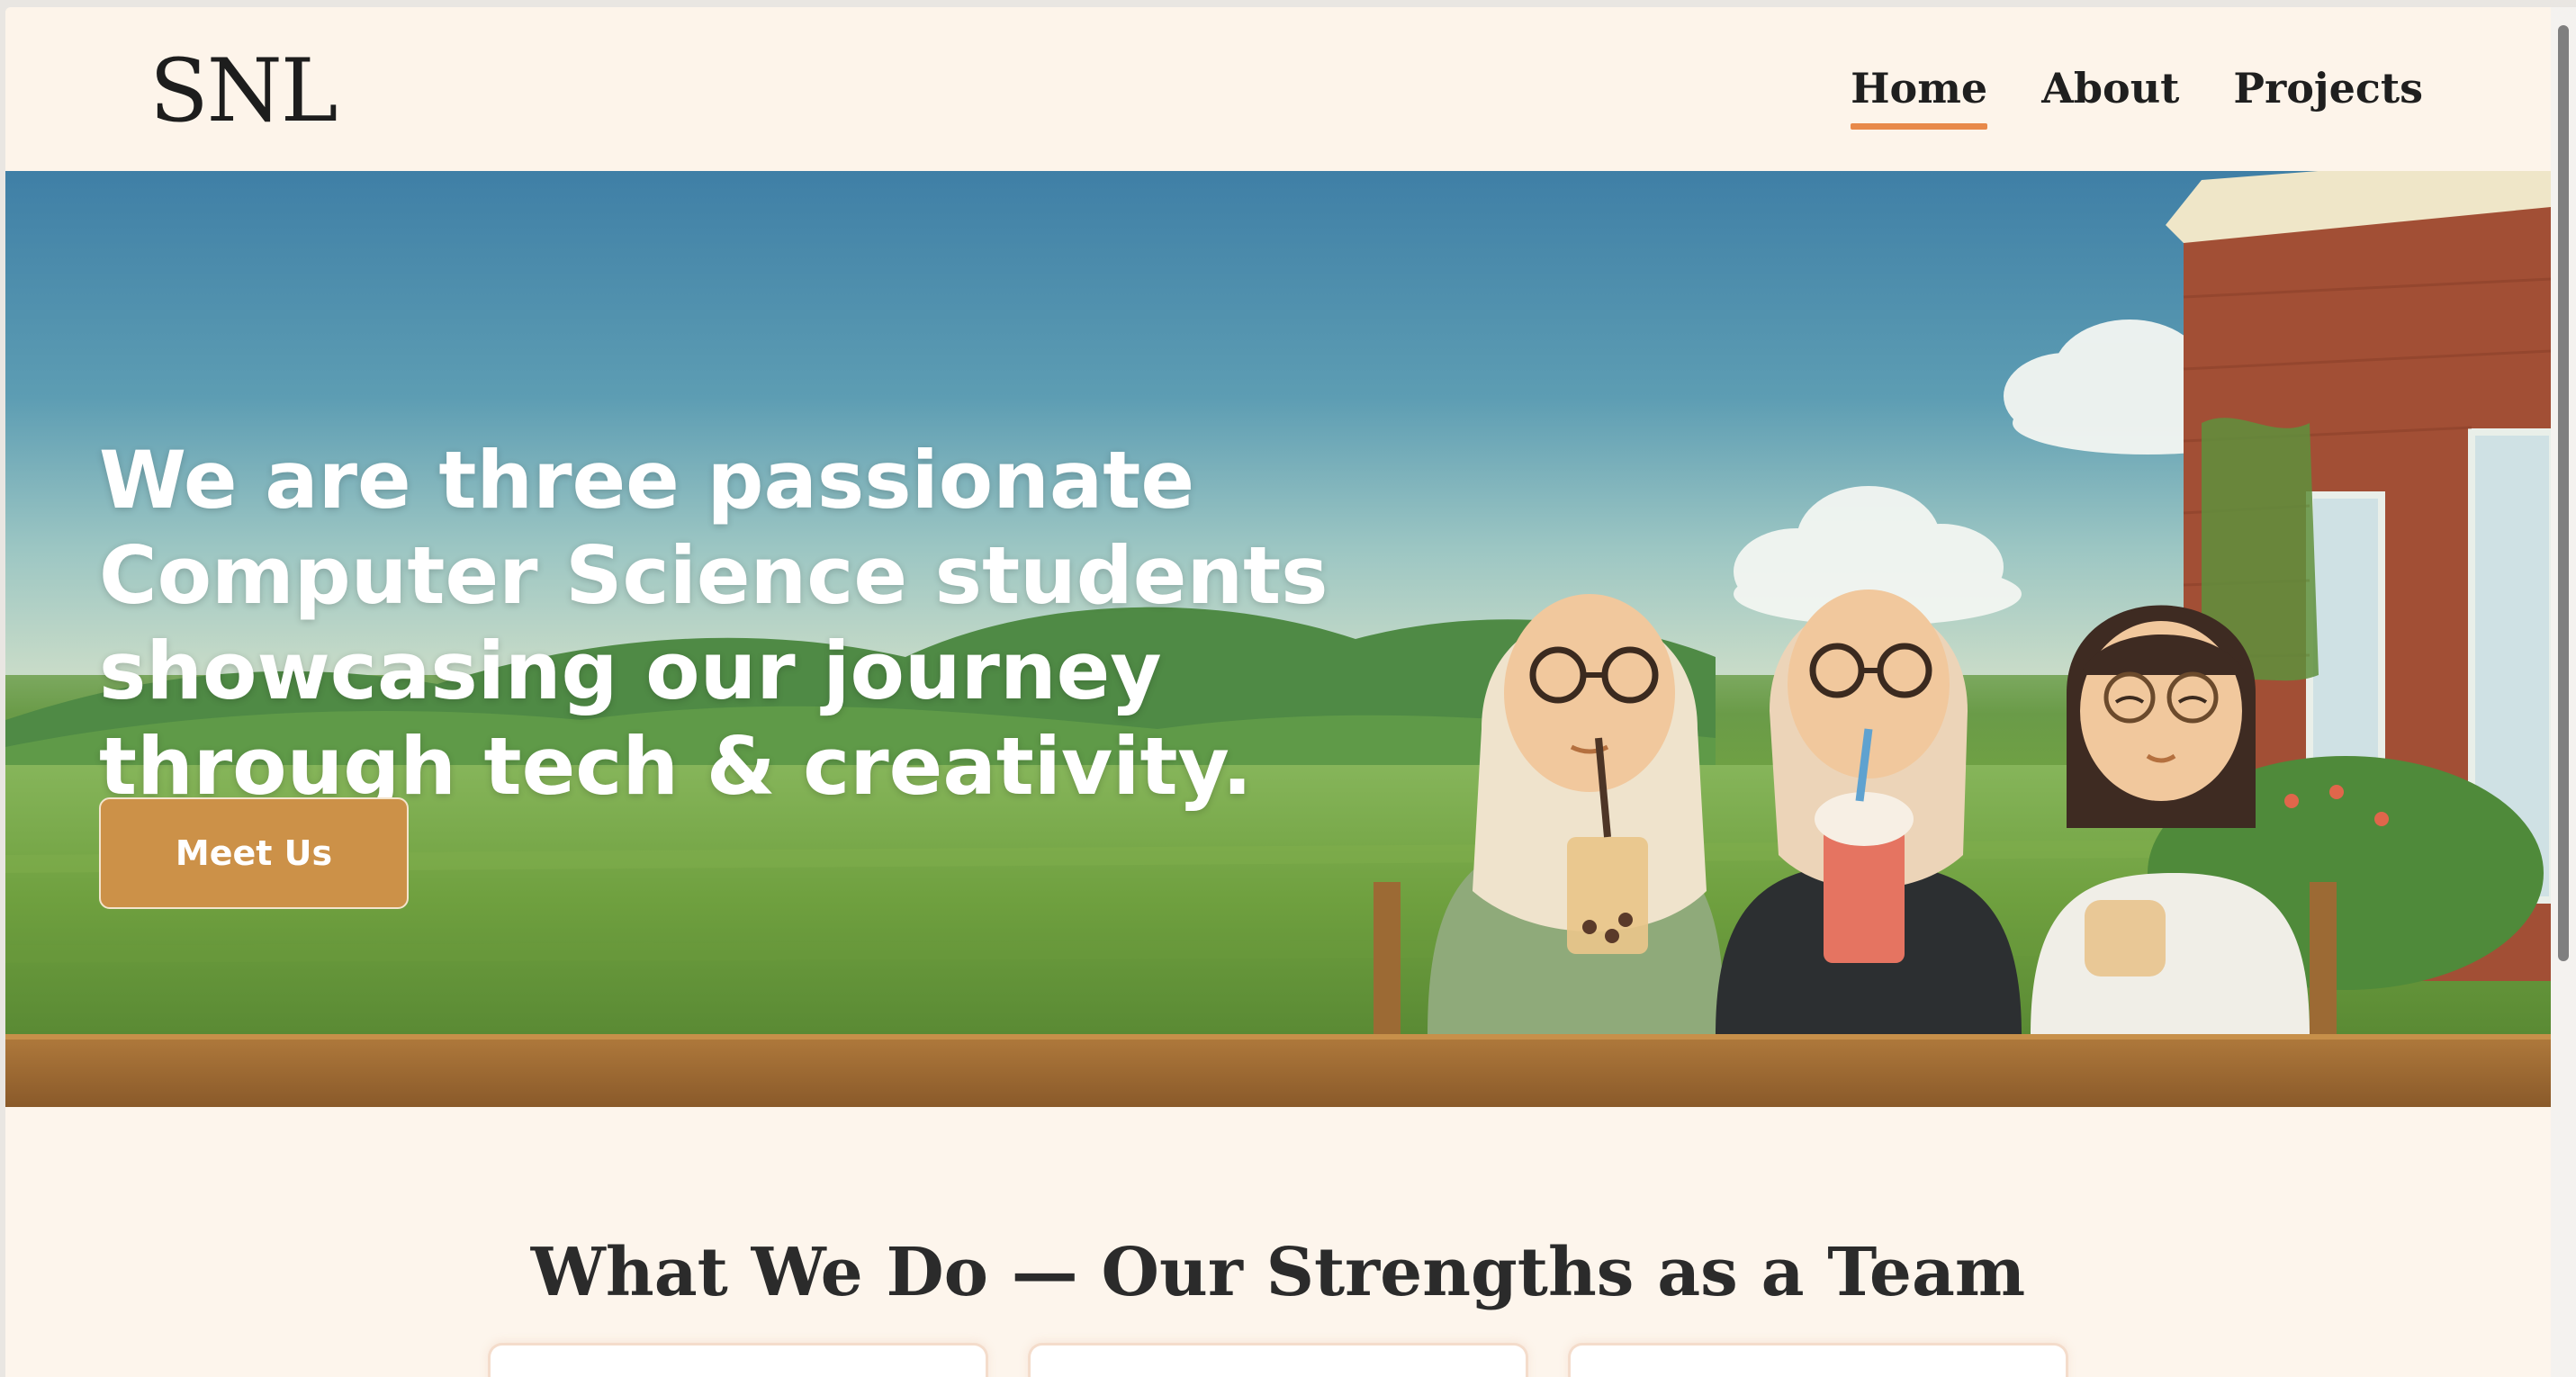  I want to click on vertical-scrollbar, so click(2563, 692).